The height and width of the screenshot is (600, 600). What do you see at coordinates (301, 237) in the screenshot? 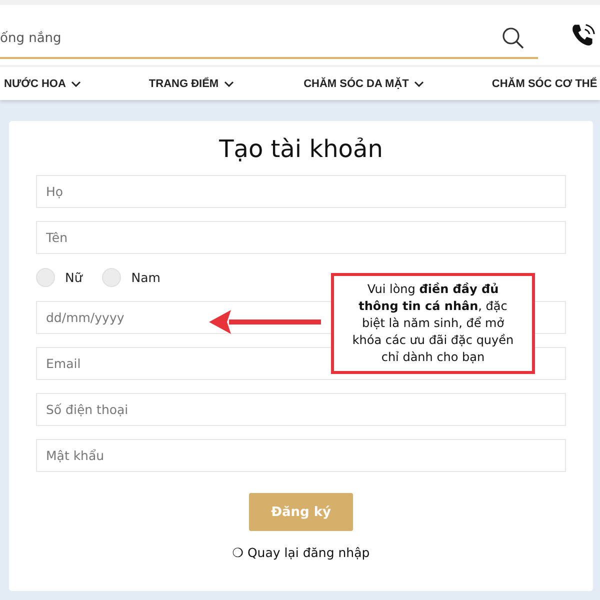
I see `input-field: Tên` at bounding box center [301, 237].